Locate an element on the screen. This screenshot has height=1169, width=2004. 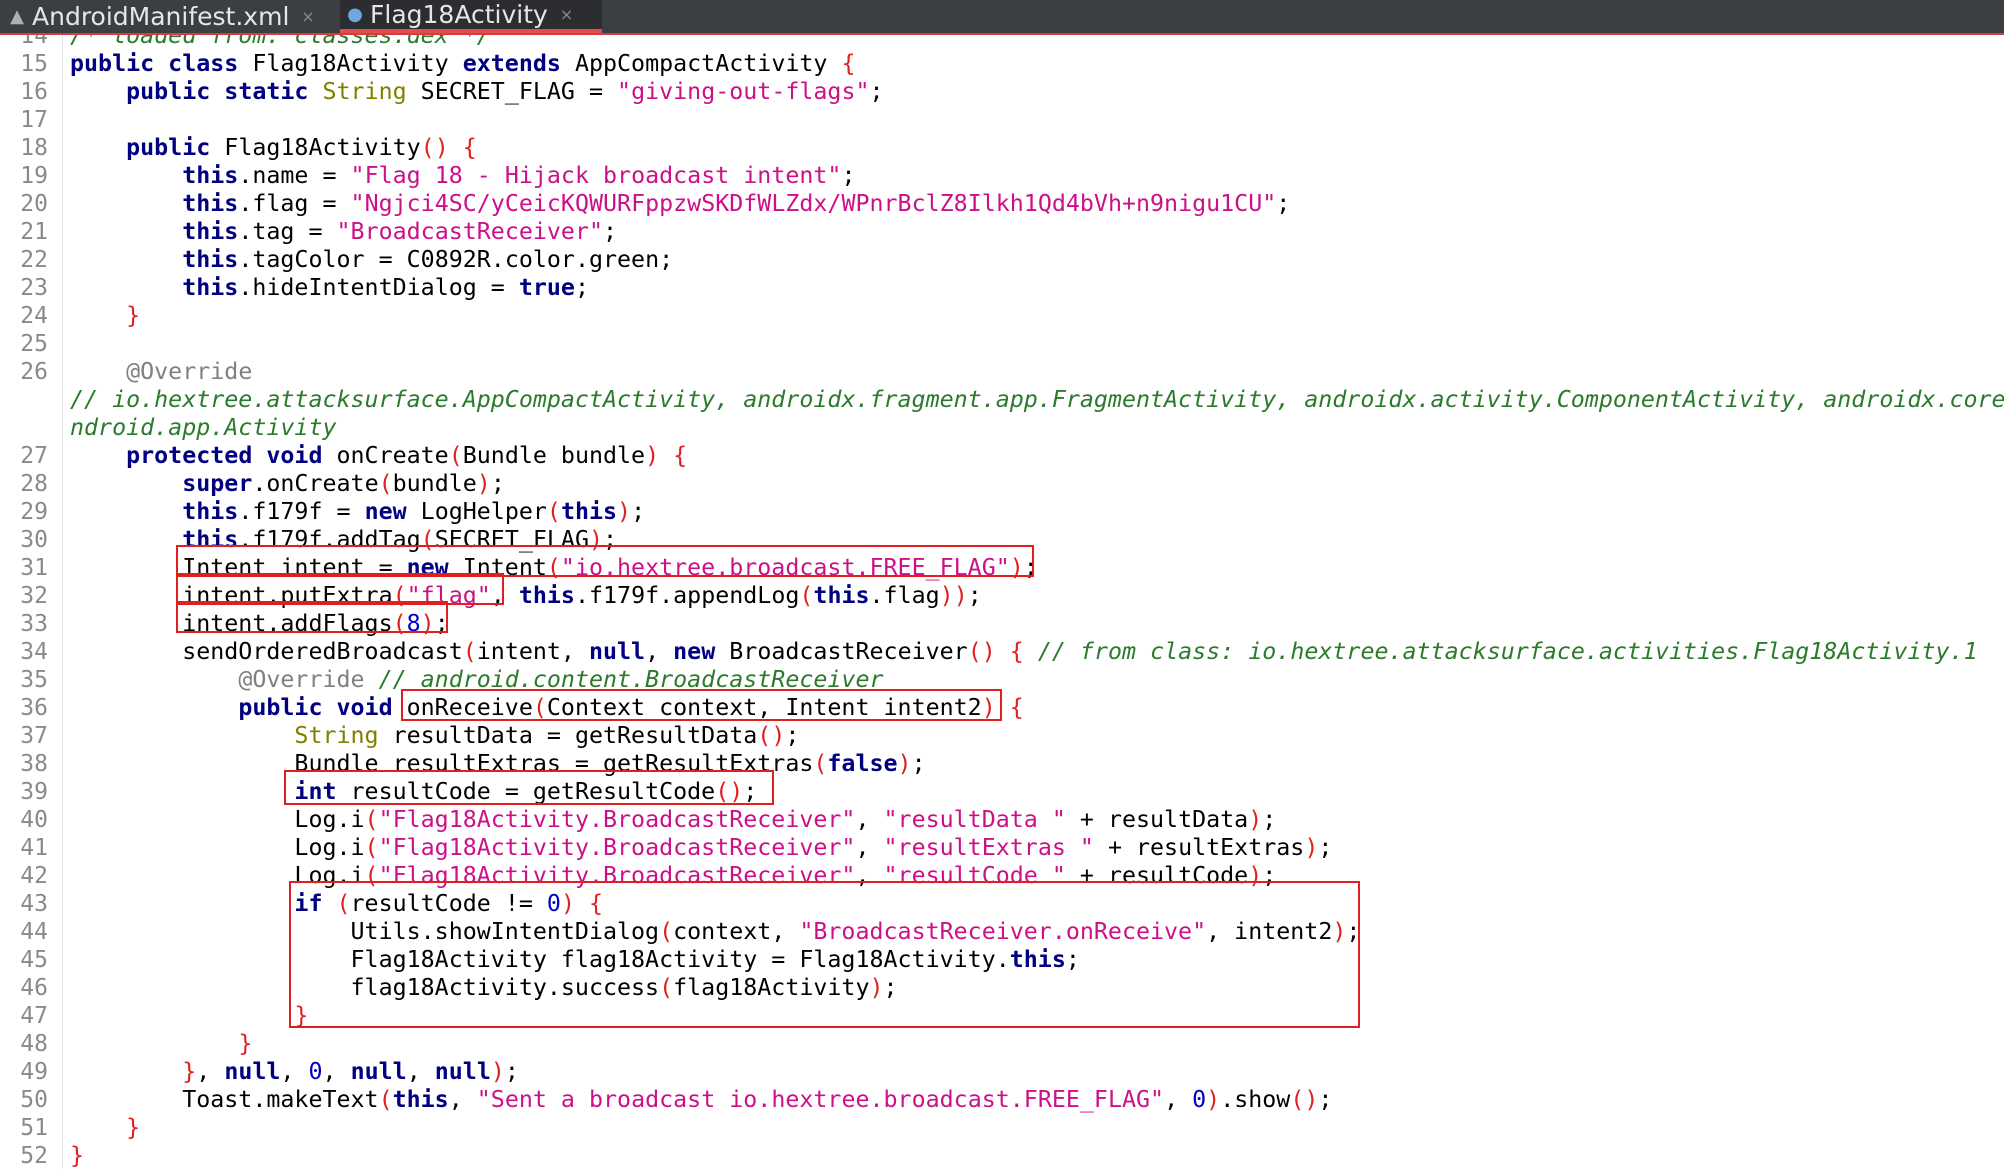
tab-flag18activity: ● Flag18Activity × is located at coordinates (471, 16).